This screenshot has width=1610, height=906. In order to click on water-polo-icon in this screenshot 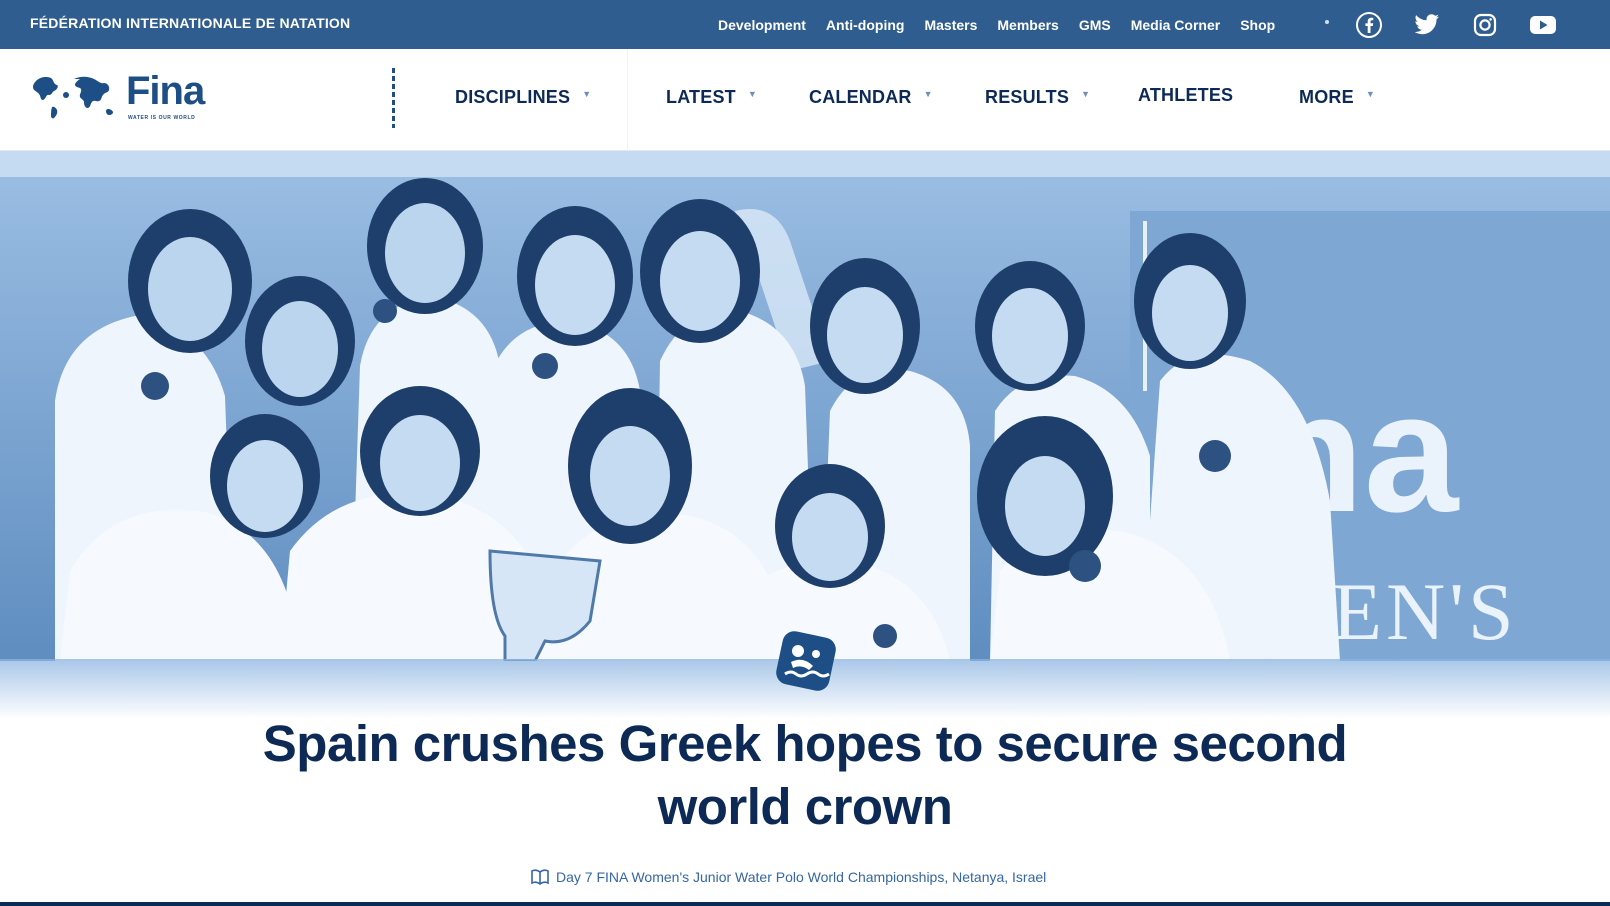, I will do `click(806, 661)`.